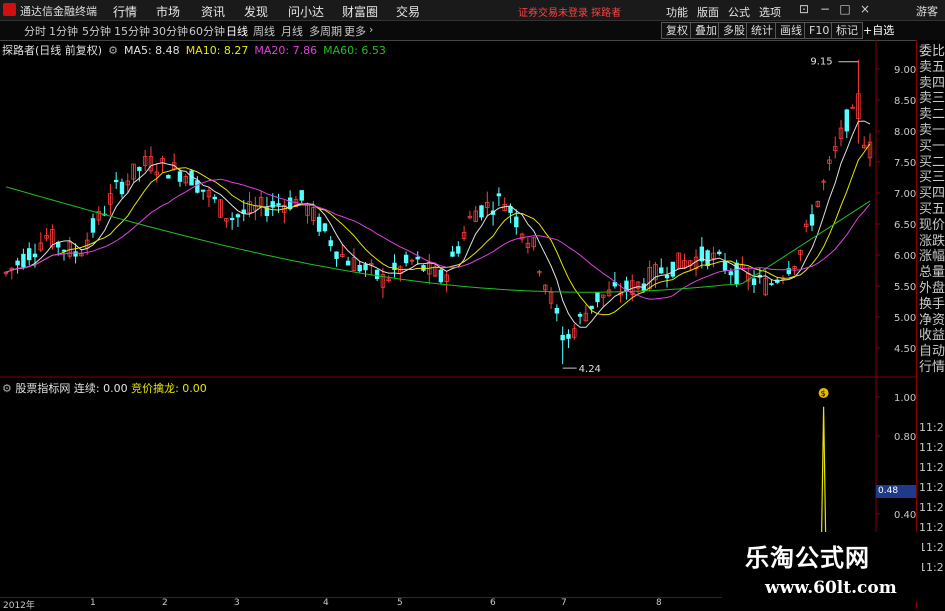  I want to click on side-panel-label: 卖四, so click(932, 83).